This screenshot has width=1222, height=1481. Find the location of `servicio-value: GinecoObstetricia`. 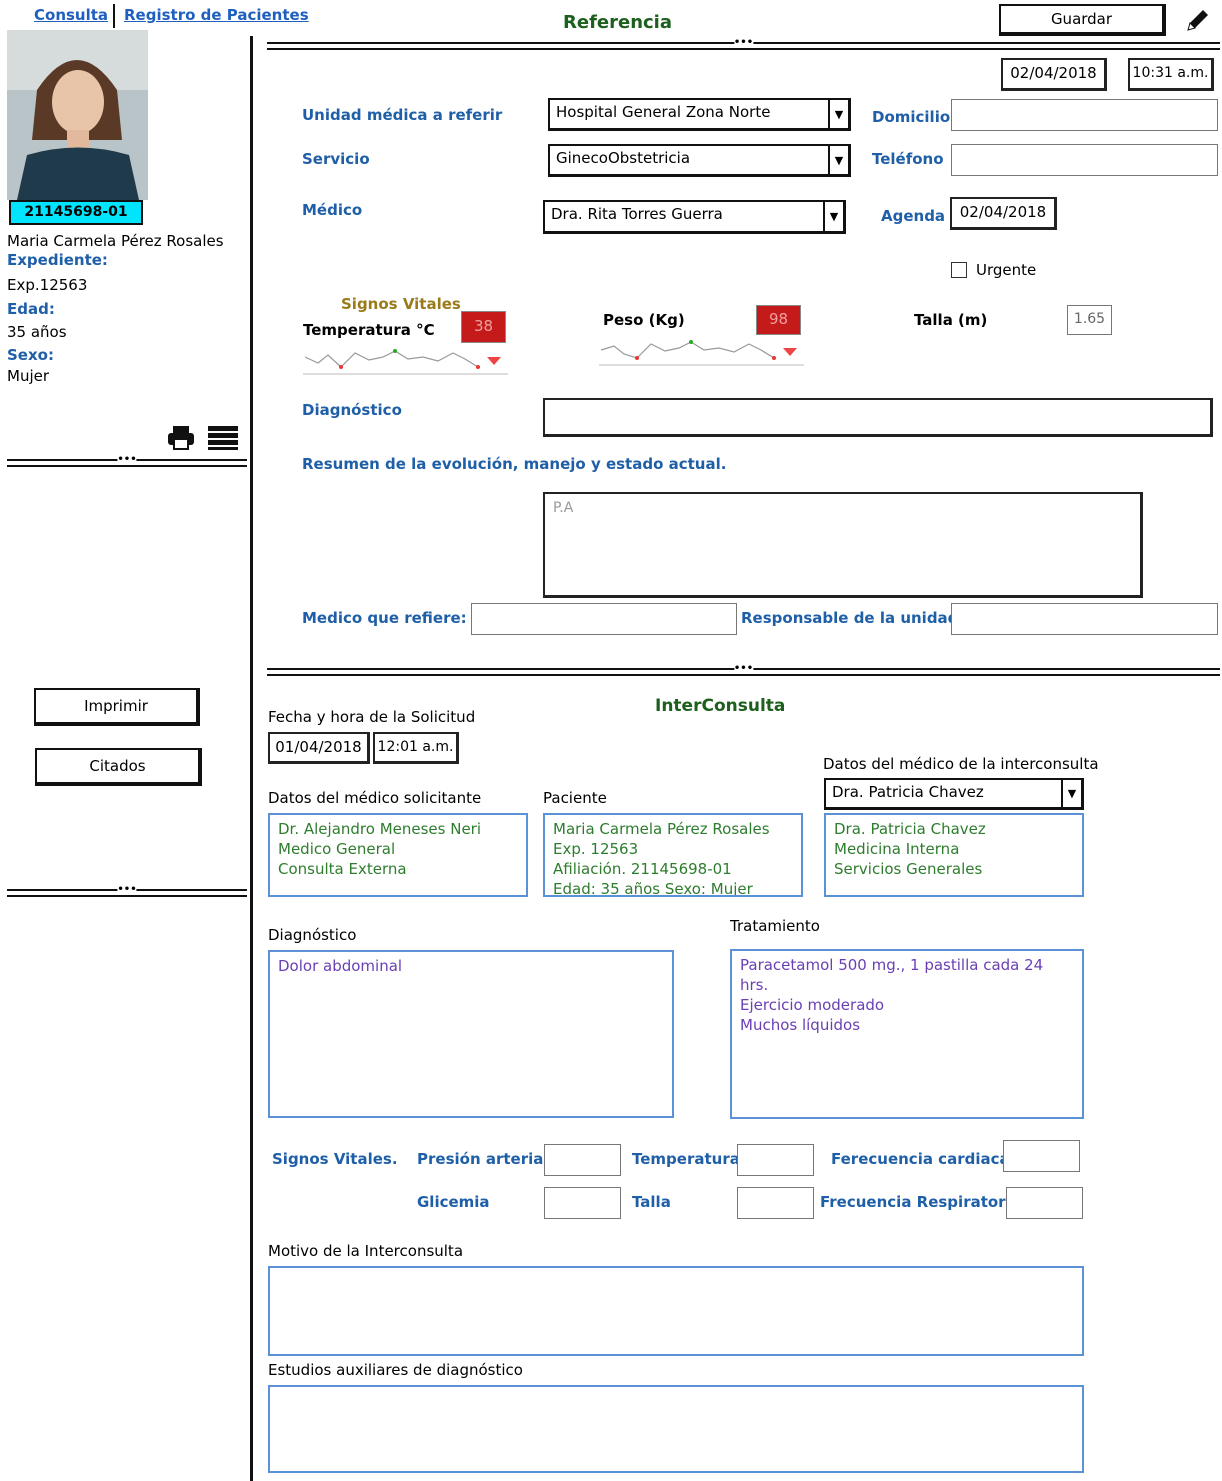

servicio-value: GinecoObstetricia is located at coordinates (623, 158).